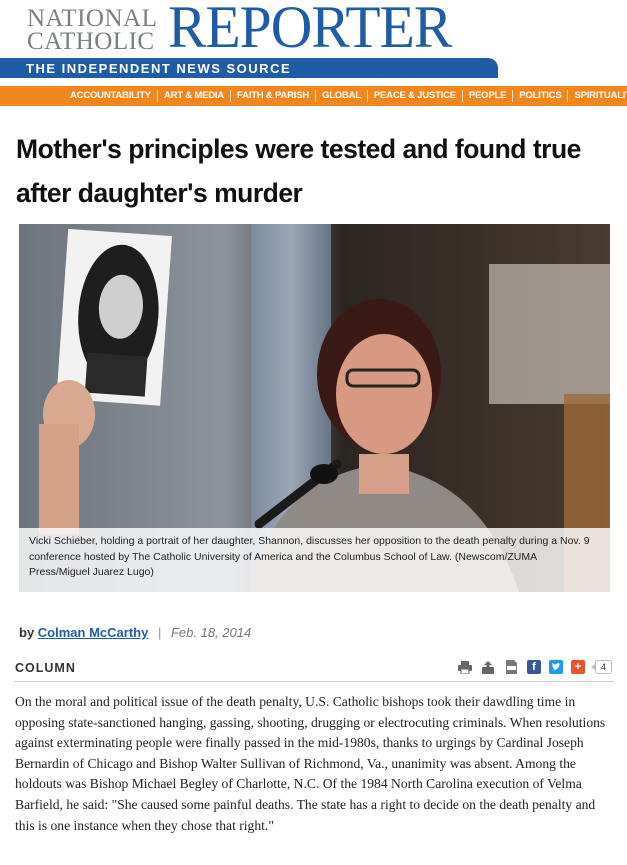 The width and height of the screenshot is (627, 865). I want to click on brand-line1: NATIONAL, so click(92, 18).